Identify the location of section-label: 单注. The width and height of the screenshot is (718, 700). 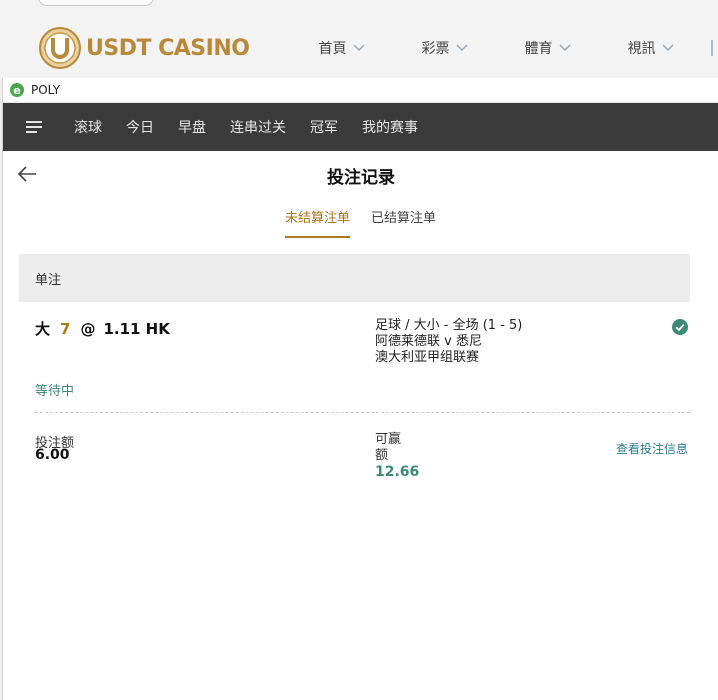
(48, 280).